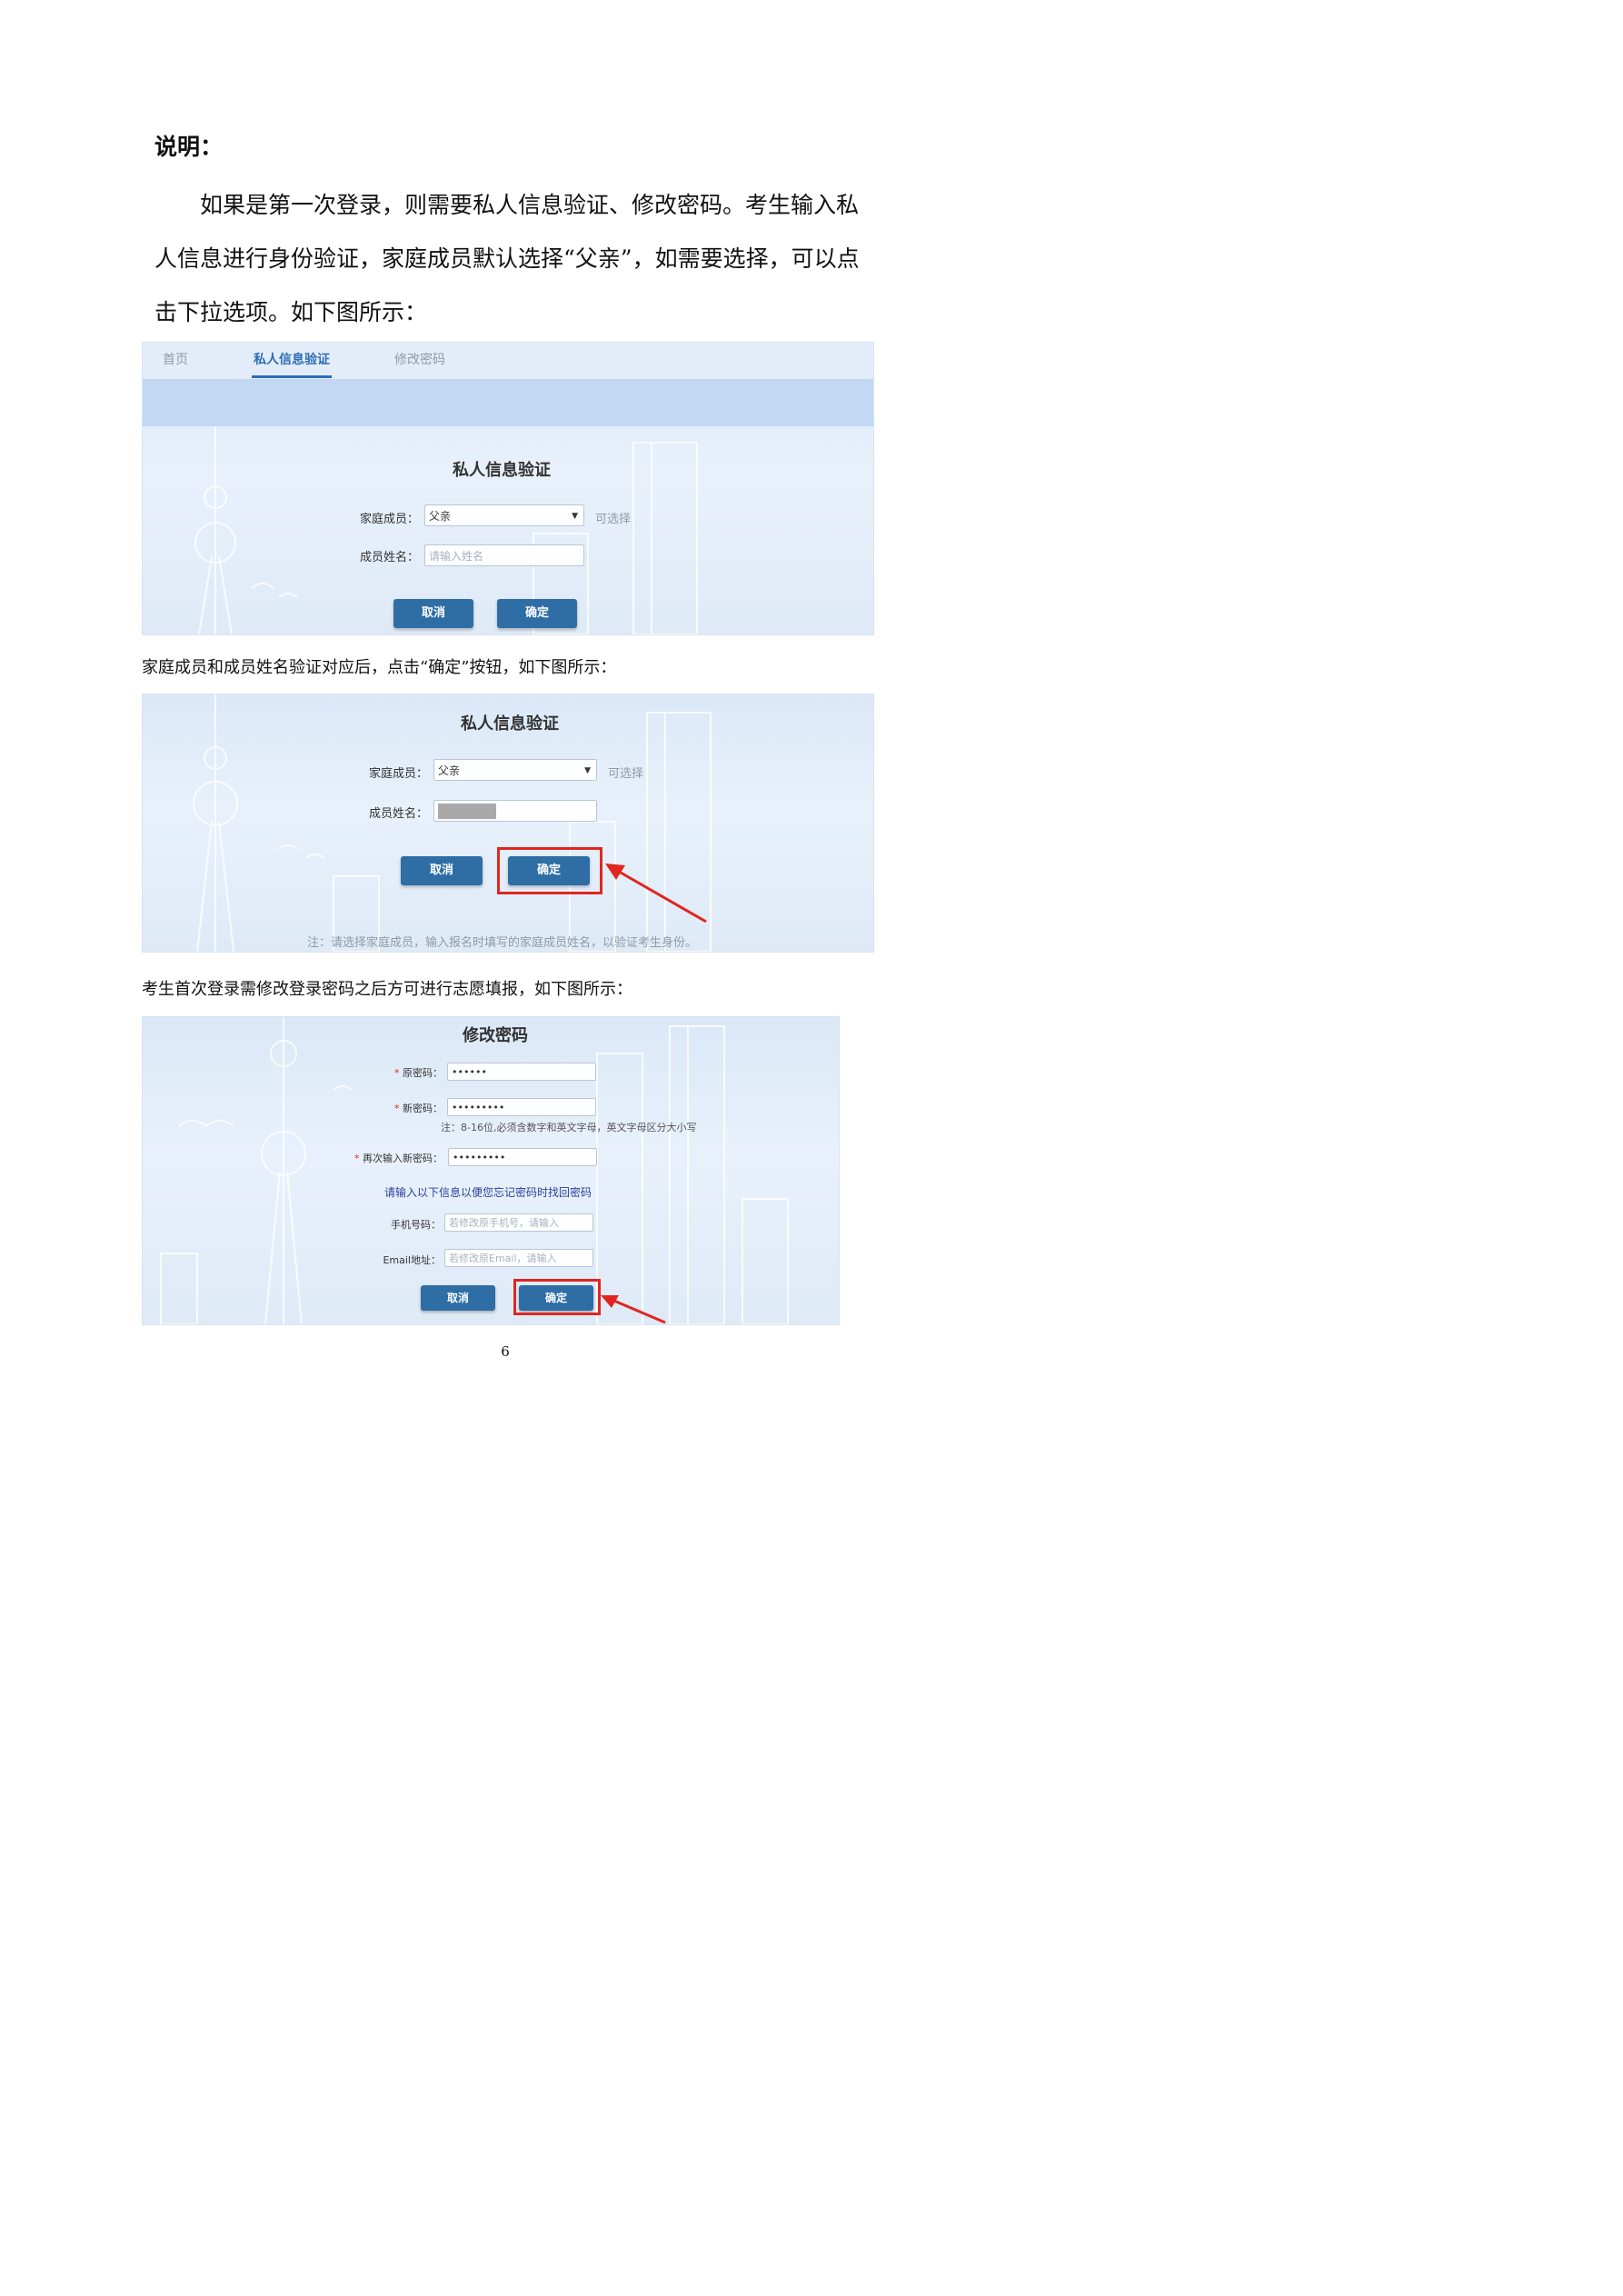 Image resolution: width=1623 pixels, height=2296 pixels. Describe the element at coordinates (423, 1073) in the screenshot. I see `old-password-label-text: 原密码：` at that location.